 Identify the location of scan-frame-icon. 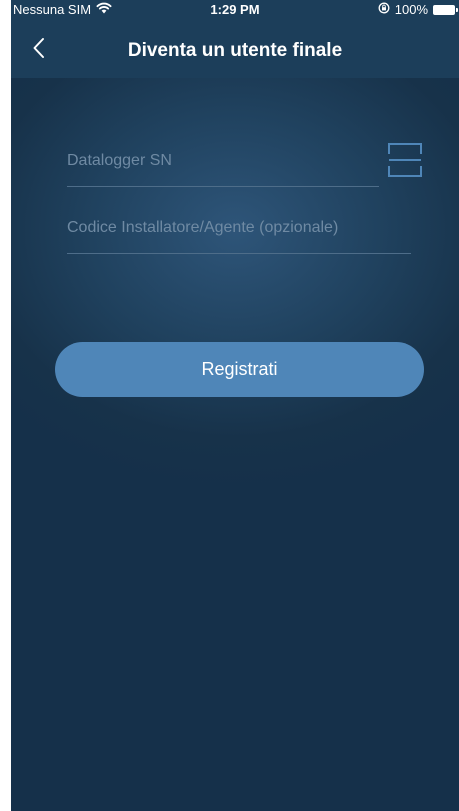
(405, 163).